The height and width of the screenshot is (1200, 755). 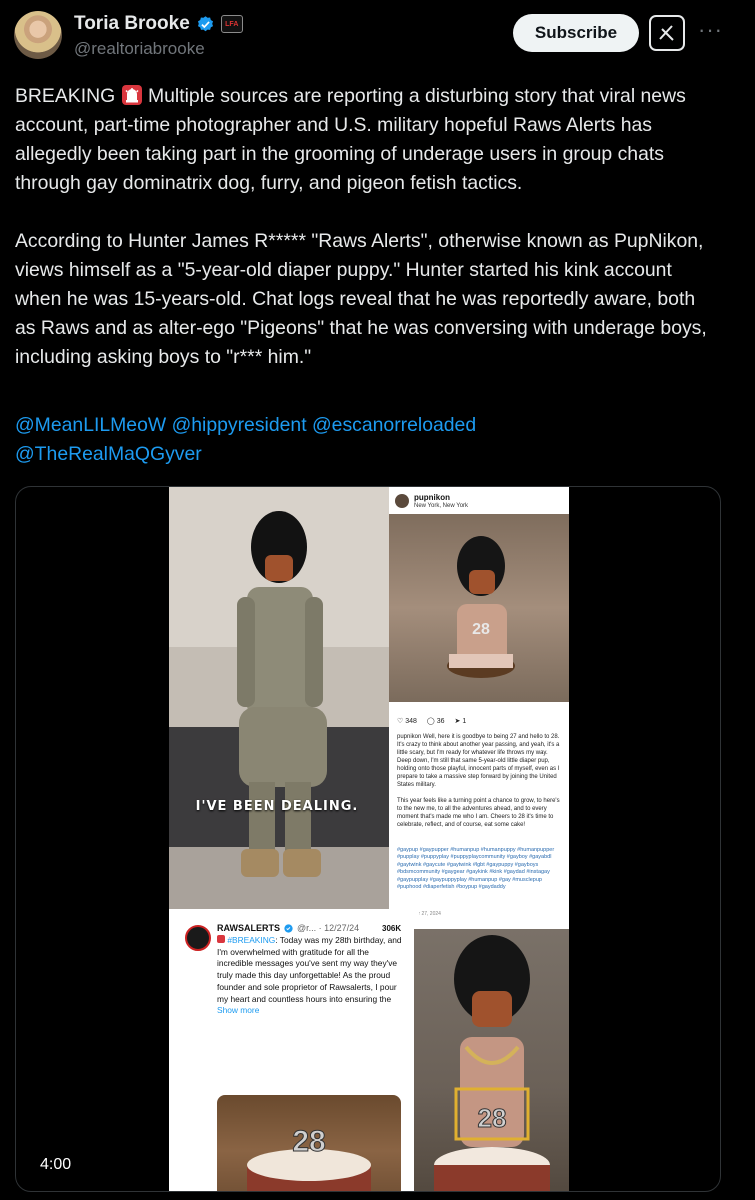 I want to click on mention-link: @MeanLILMeoW, so click(x=90, y=425).